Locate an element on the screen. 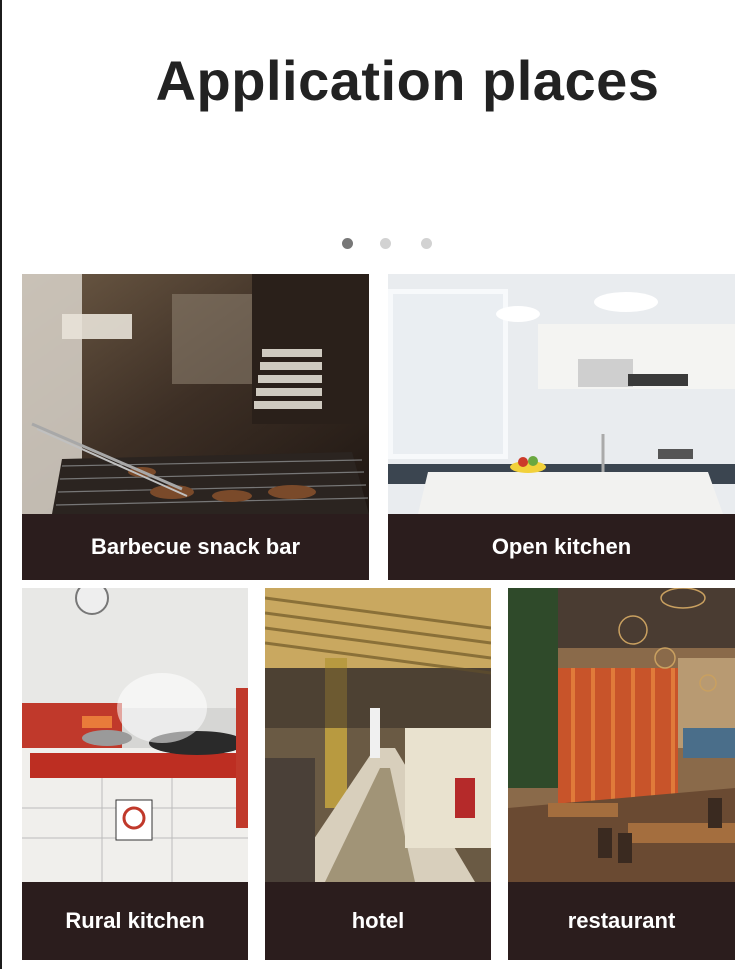 This screenshot has height=969, width=750. card-rural-kitchen: Rural kitchen is located at coordinates (135, 774).